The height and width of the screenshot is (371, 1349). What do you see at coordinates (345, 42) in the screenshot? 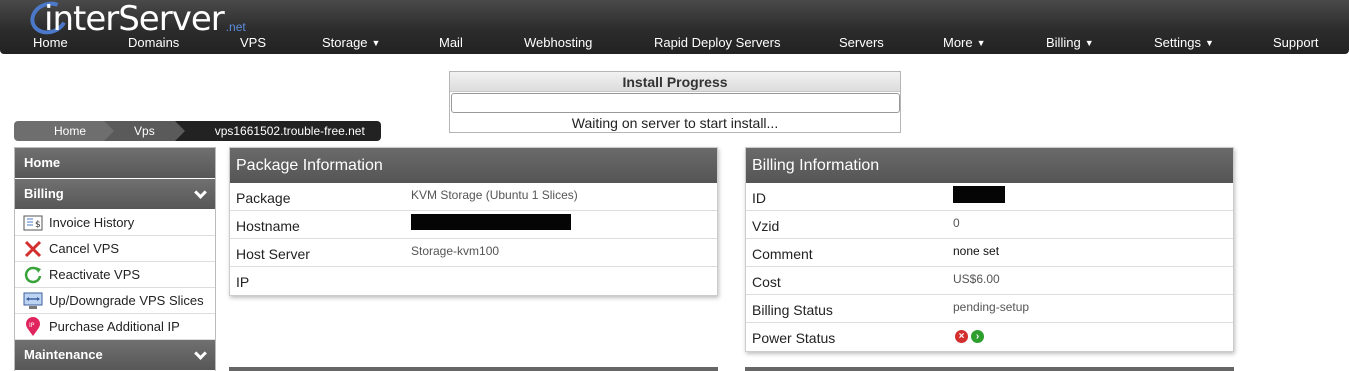
I see `nav-storage-label: Storage` at bounding box center [345, 42].